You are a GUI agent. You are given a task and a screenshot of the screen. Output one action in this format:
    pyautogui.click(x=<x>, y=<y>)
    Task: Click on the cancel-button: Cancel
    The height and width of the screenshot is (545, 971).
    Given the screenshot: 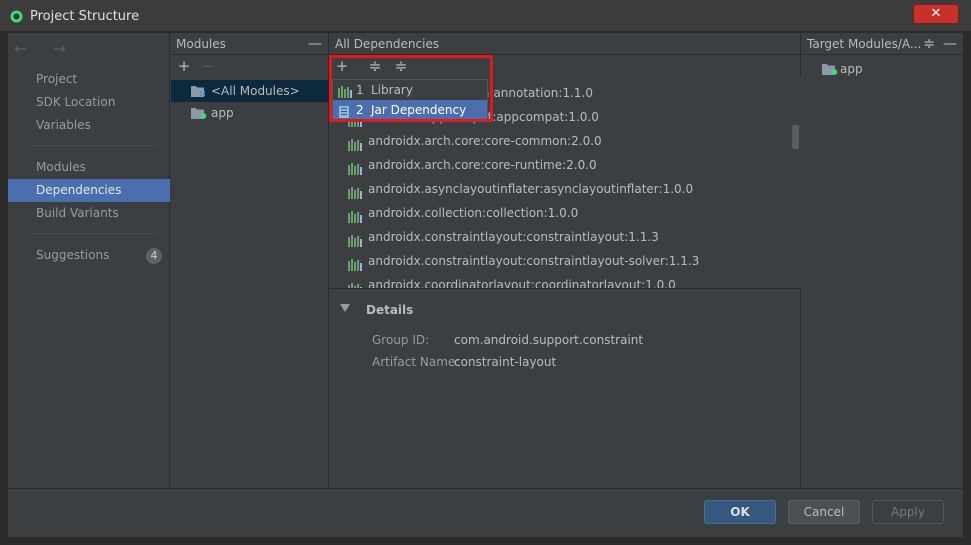 What is the action you would take?
    pyautogui.click(x=824, y=512)
    